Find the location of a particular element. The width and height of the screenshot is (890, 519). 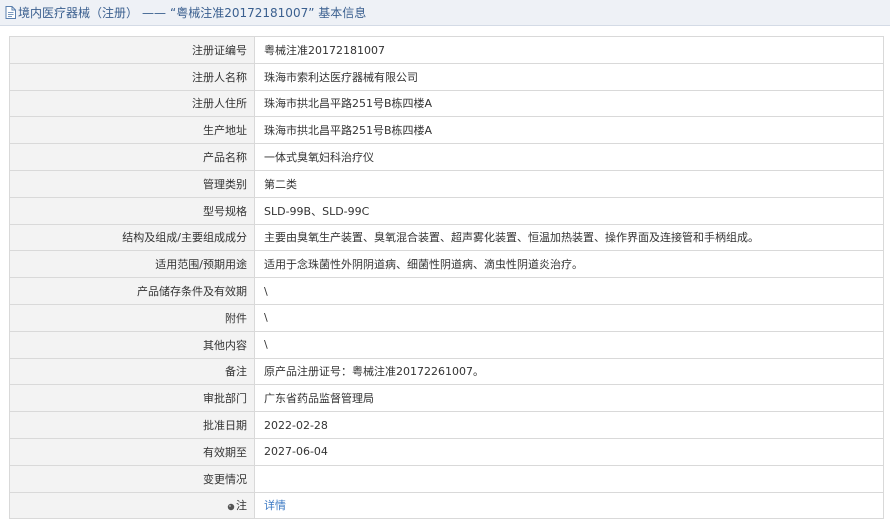

table-row: 注册证编号 粤械注准20172181007 is located at coordinates (446, 50).